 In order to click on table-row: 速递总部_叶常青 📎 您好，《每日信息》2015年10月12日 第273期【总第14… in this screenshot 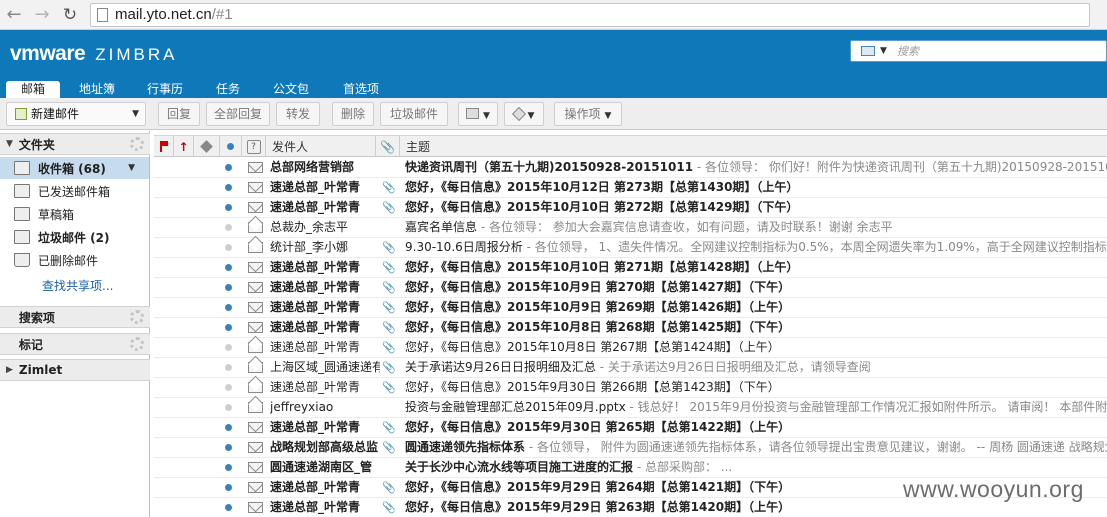, I will do `click(630, 188)`.